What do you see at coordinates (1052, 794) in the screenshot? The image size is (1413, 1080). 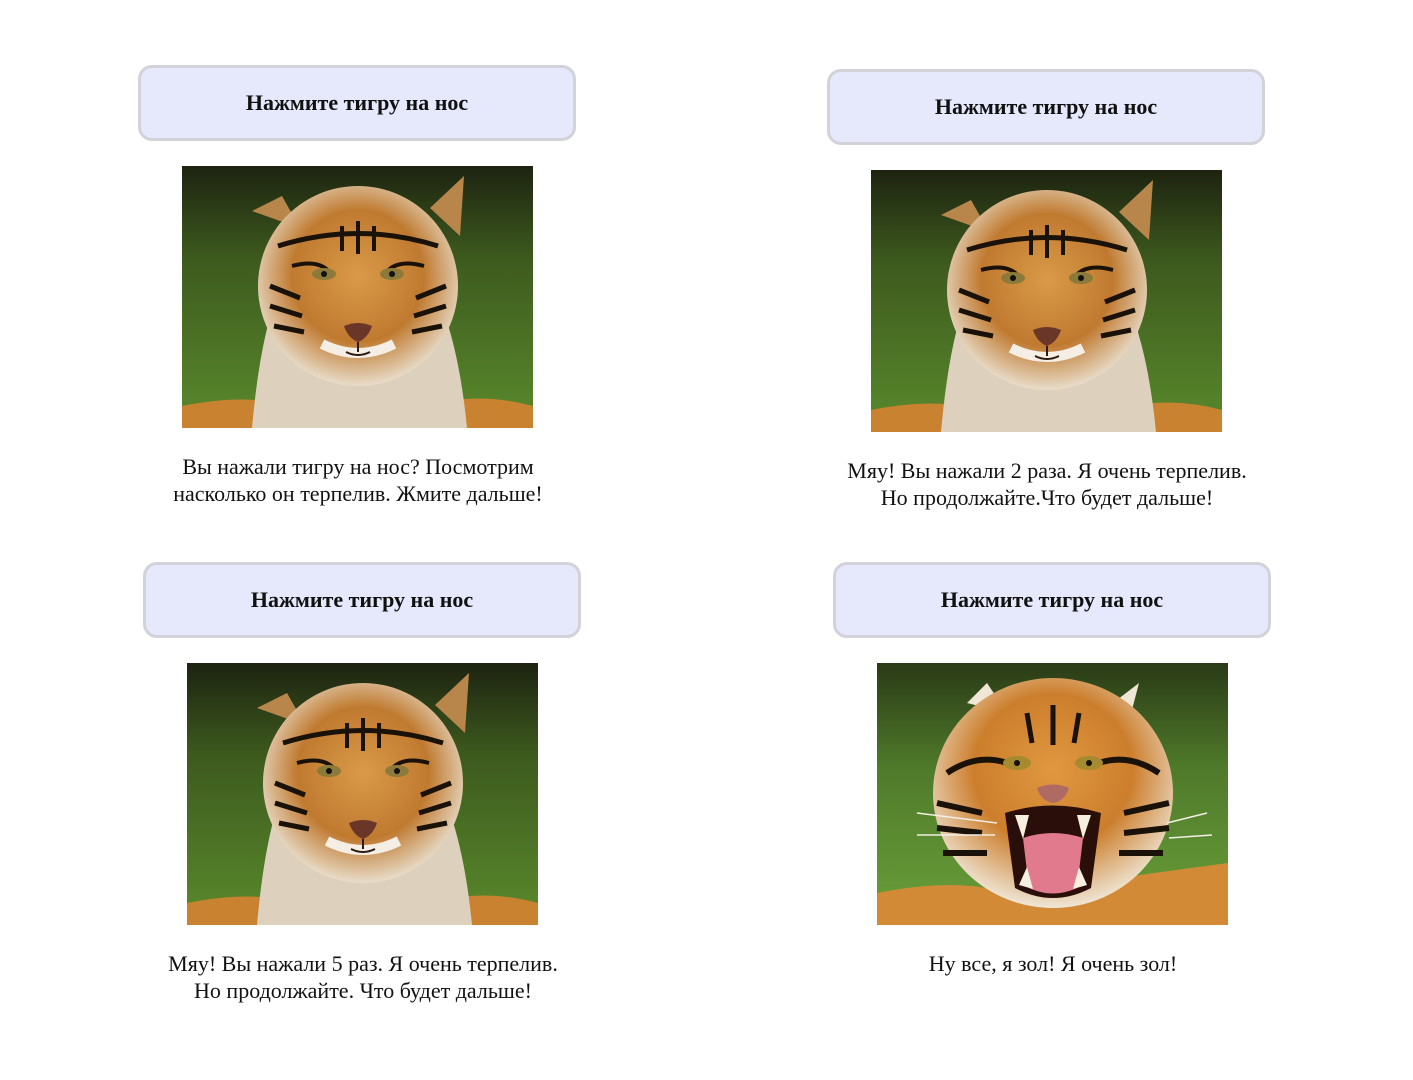 I see `angry-roaring-tiger-image` at bounding box center [1052, 794].